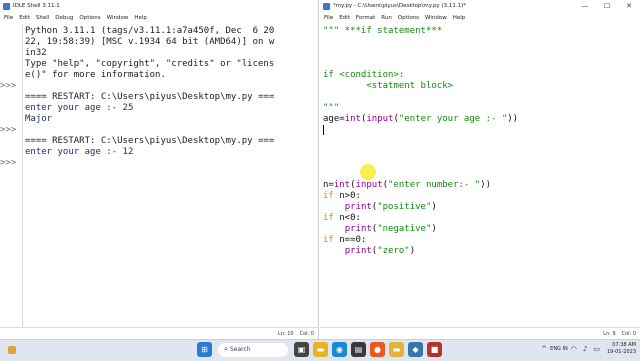 This screenshot has width=640, height=361. I want to click on system-tray: ^ ENG IN ◠ ♪ ▭ 07:38 AM 19-01-2023, so click(587, 349).